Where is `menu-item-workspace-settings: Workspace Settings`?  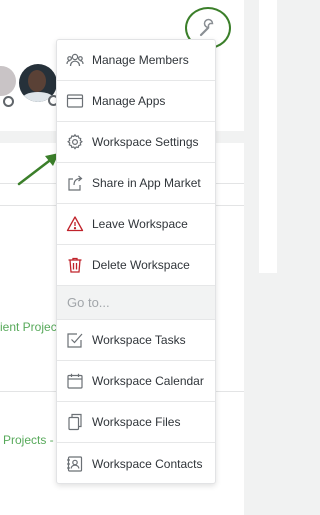 menu-item-workspace-settings: Workspace Settings is located at coordinates (136, 142).